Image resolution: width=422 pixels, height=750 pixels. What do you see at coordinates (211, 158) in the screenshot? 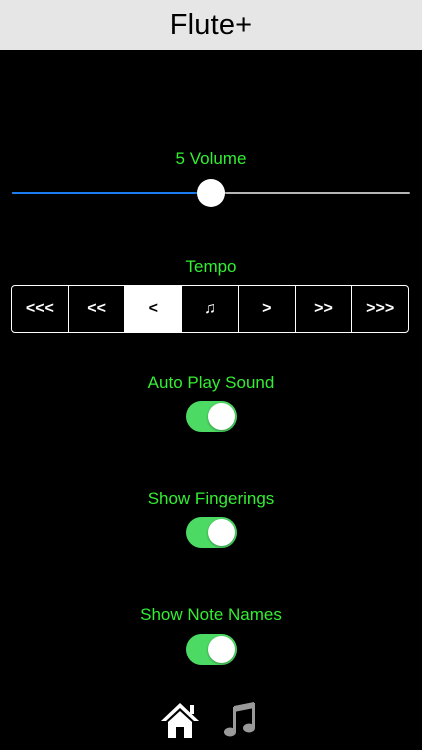
I see `volume-label: 5 Volume` at bounding box center [211, 158].